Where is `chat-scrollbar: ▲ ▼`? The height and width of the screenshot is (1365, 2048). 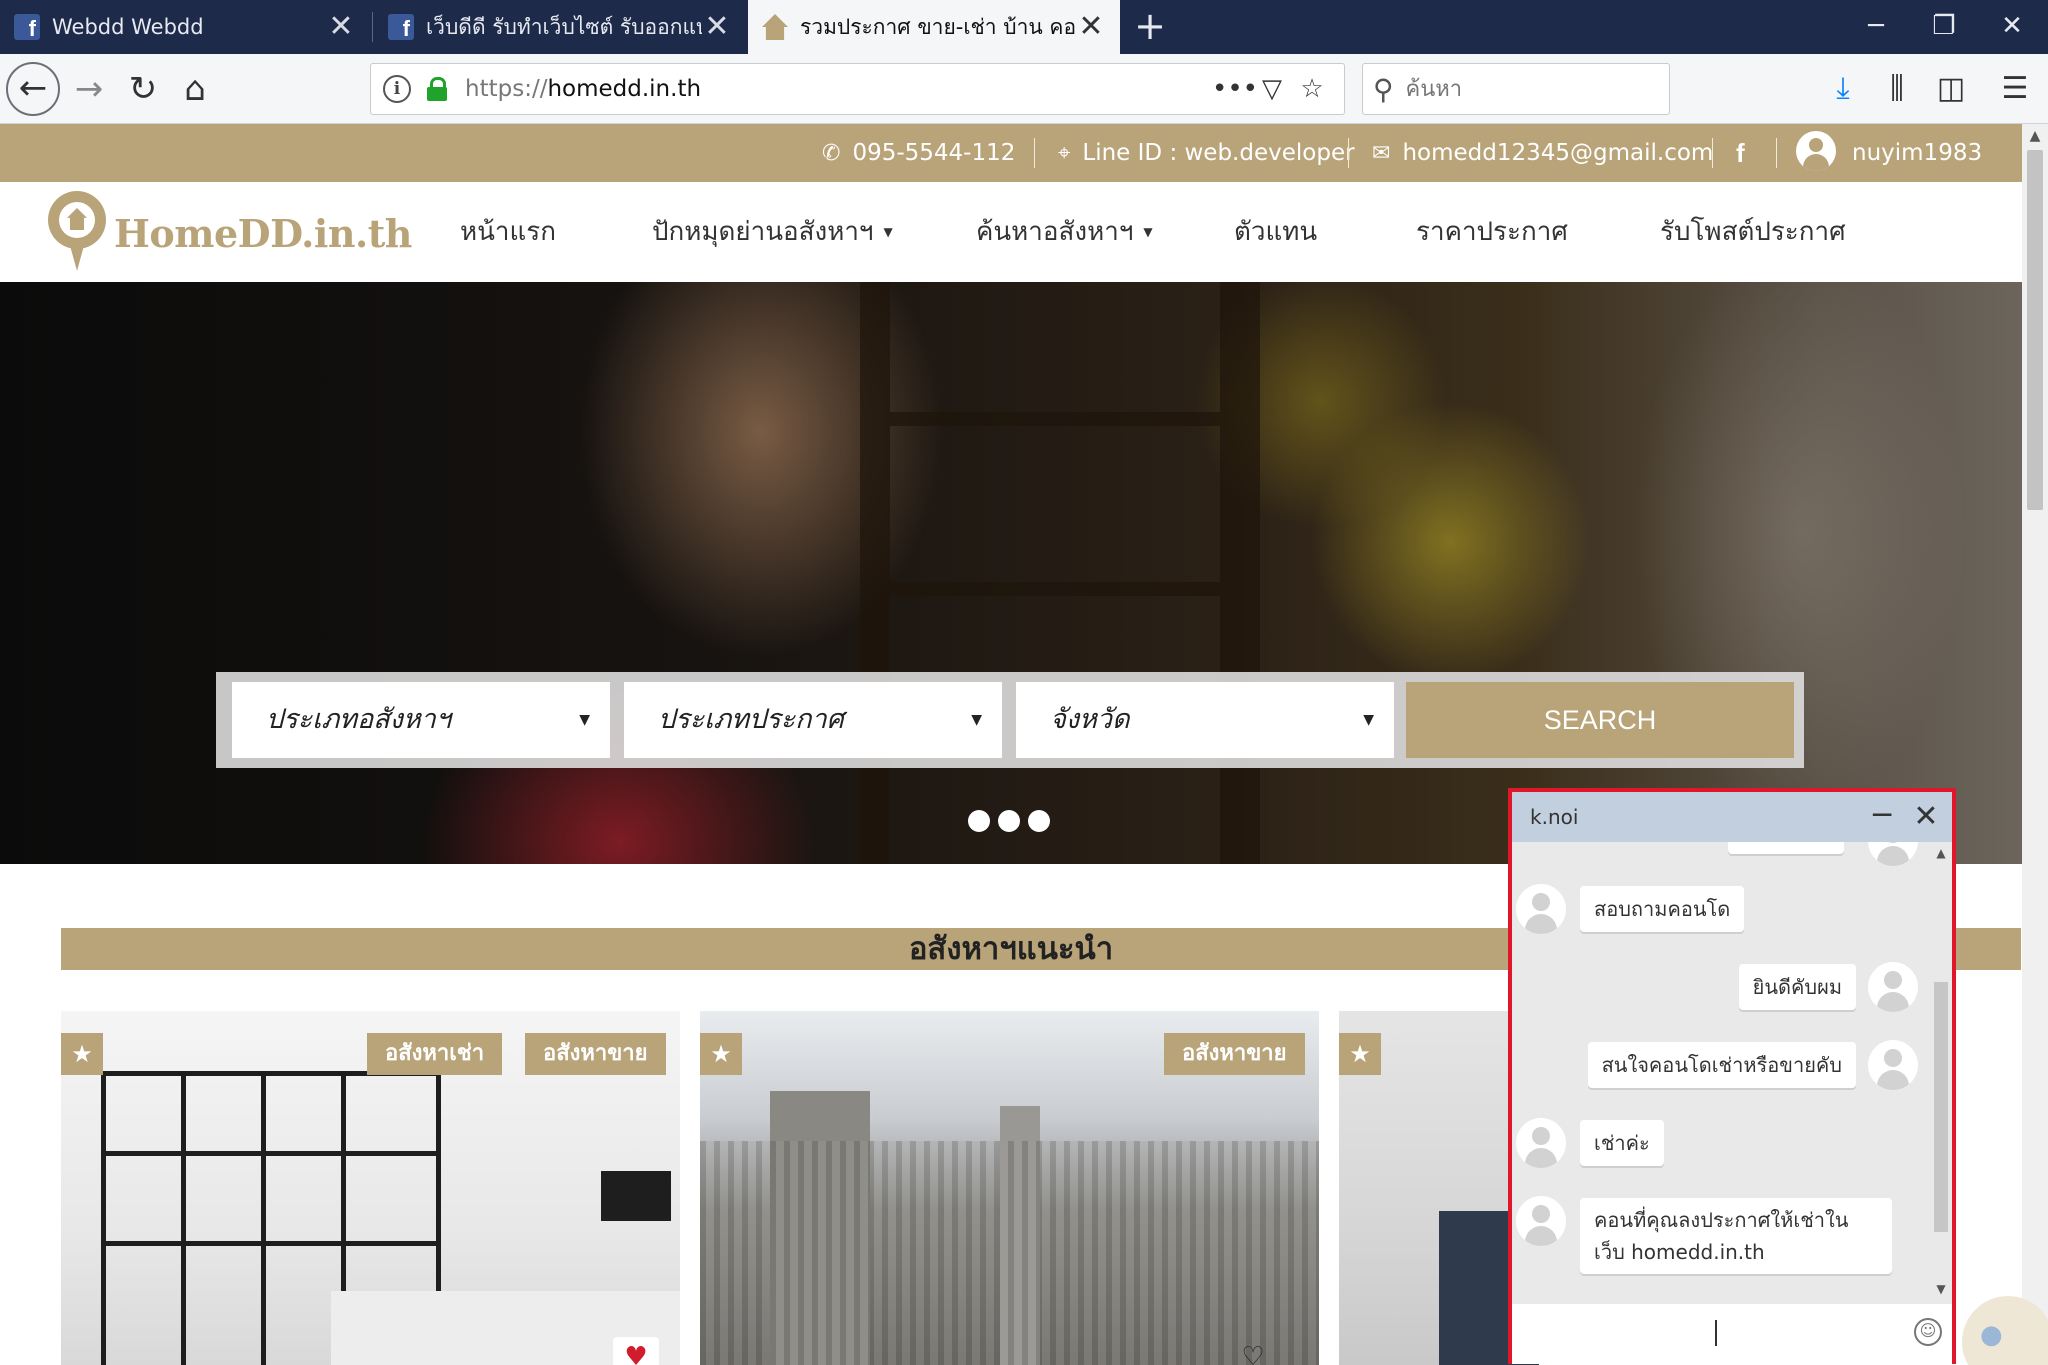
chat-scrollbar: ▲ ▼ is located at coordinates (1941, 1073).